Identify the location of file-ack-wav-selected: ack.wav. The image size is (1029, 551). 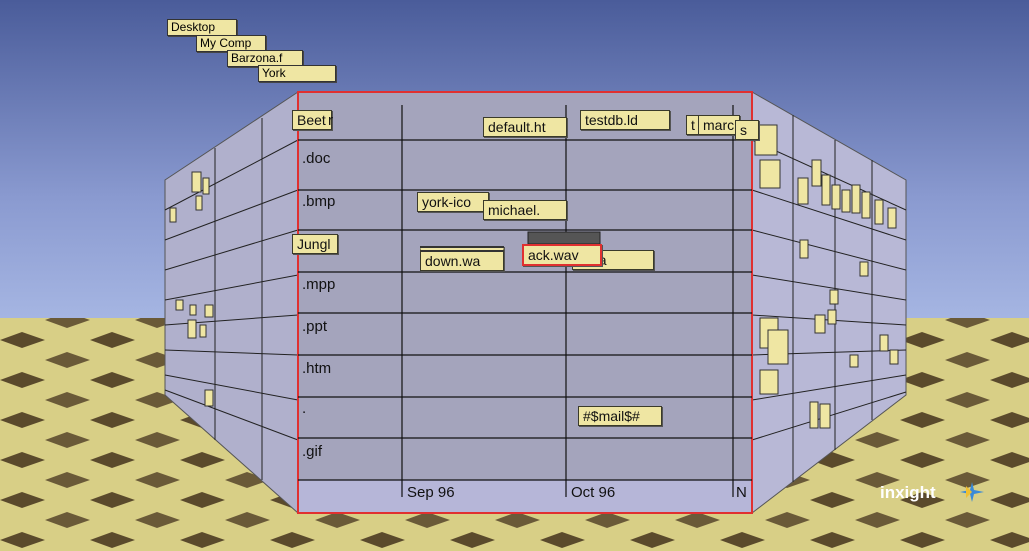
(562, 255).